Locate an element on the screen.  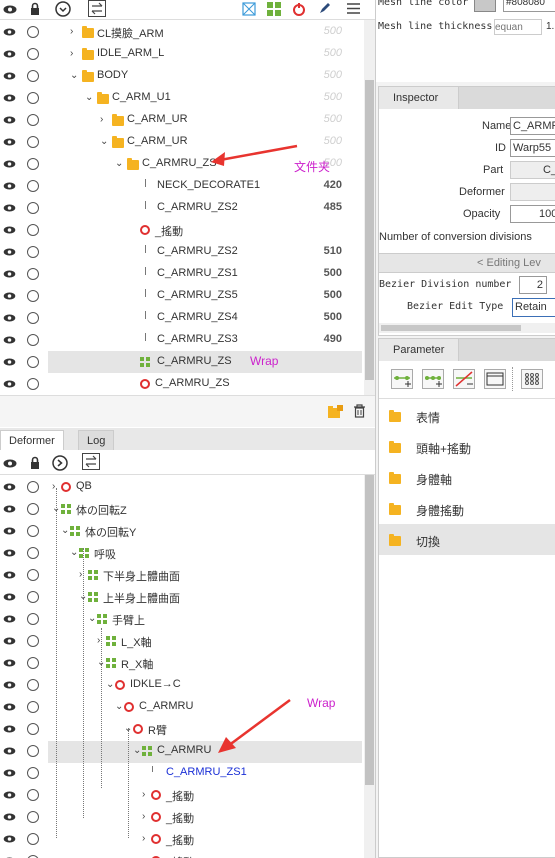
add-three-keys-icon is located at coordinates (433, 379).